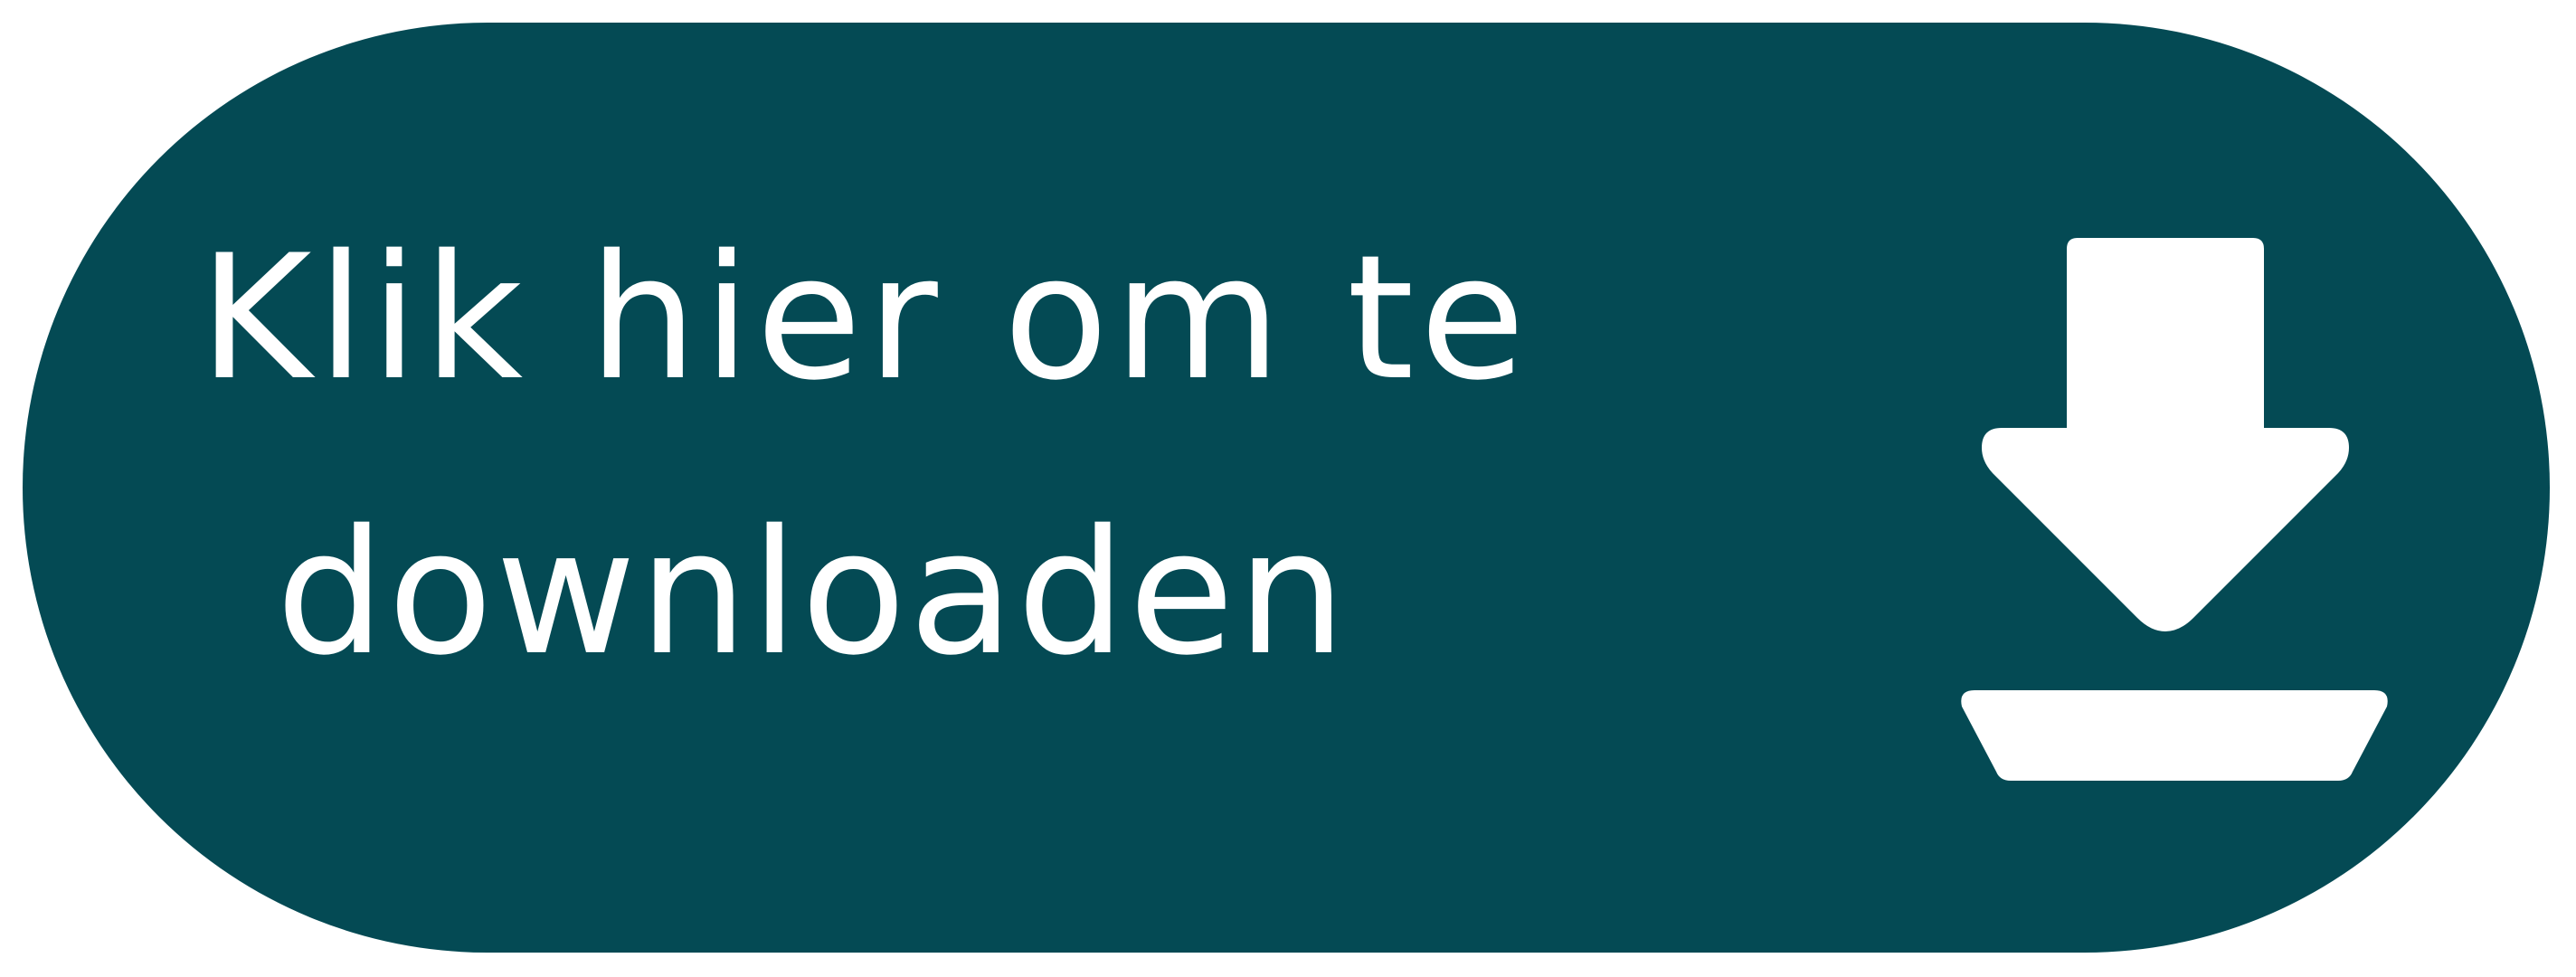  Describe the element at coordinates (813, 593) in the screenshot. I see `button-label-line-2: downloaden` at that location.